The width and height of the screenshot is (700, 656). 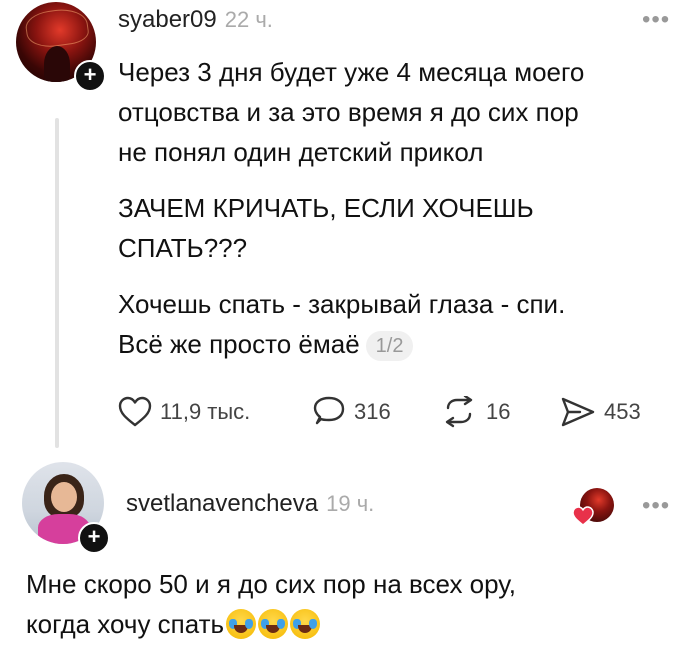 I want to click on timestamp: 19 ч., so click(x=350, y=503).